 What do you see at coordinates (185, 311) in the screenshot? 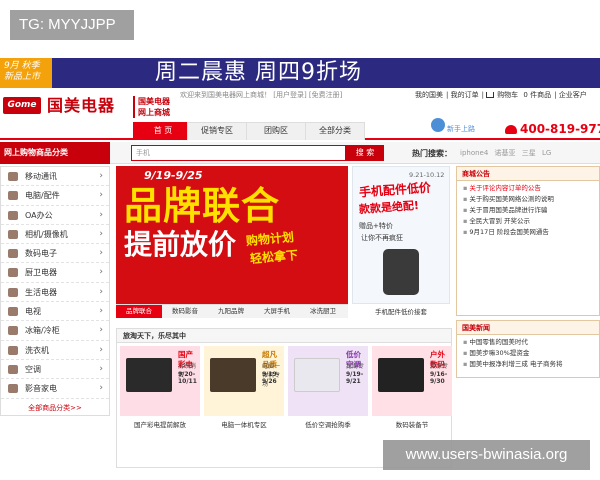
I see `banner-tab: 数码影音` at bounding box center [185, 311].